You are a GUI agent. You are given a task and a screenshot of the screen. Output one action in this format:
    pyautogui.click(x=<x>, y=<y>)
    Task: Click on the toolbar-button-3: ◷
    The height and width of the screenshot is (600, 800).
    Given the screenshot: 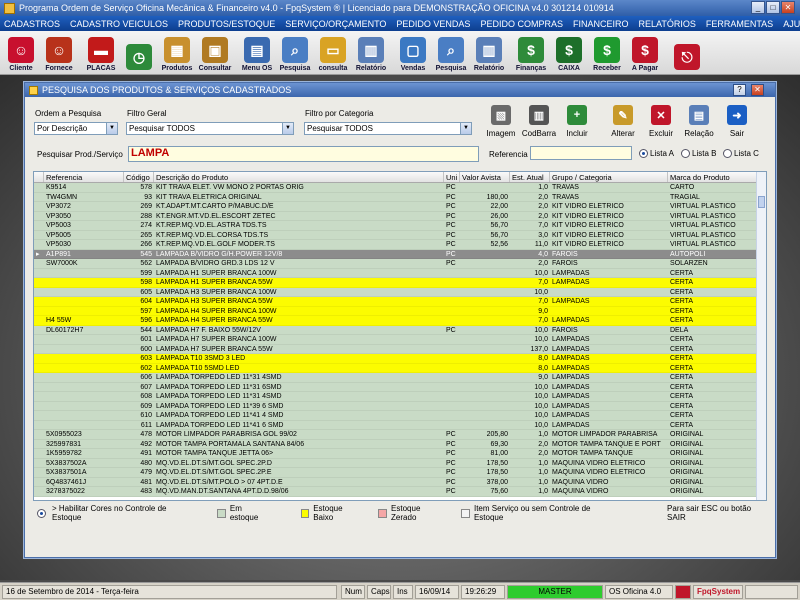 What is the action you would take?
    pyautogui.click(x=139, y=53)
    